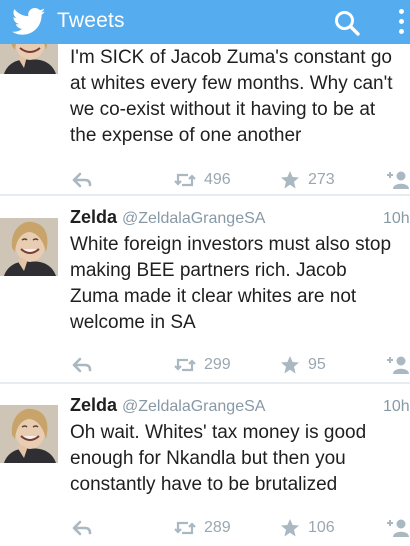 The width and height of the screenshot is (410, 546). Describe the element at coordinates (208, 458) in the screenshot. I see `tweet-text-line: enough for Nkandla but then you` at that location.